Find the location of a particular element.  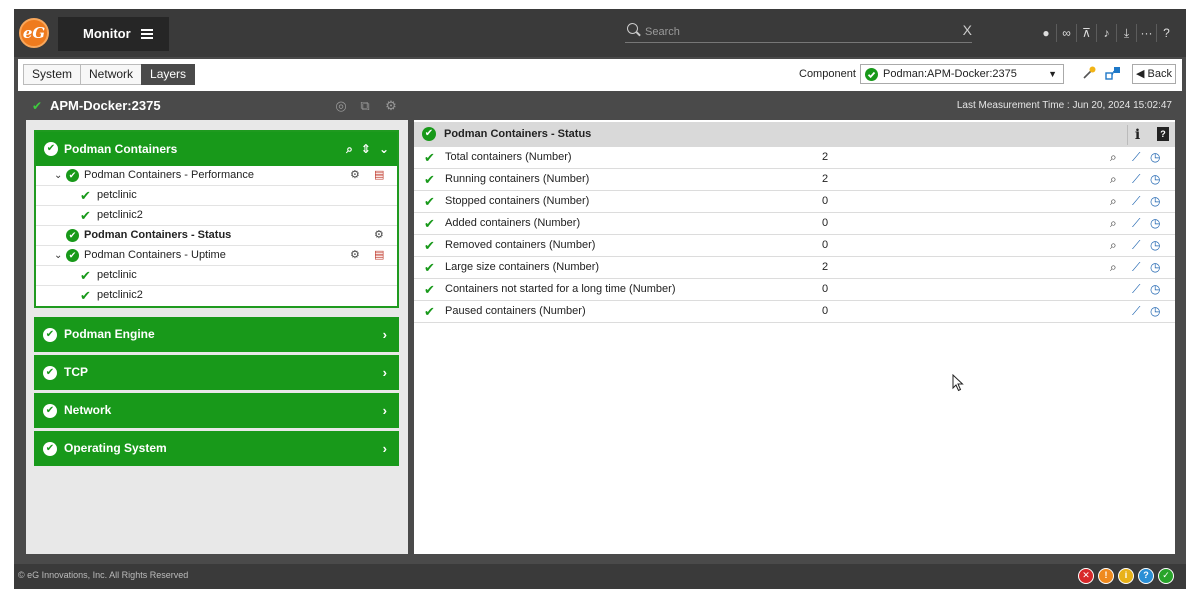

layer-label: Podman Engine is located at coordinates (109, 334).